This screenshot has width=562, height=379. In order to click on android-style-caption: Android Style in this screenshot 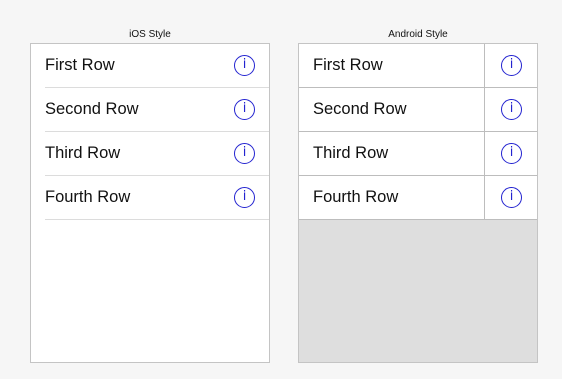, I will do `click(418, 34)`.